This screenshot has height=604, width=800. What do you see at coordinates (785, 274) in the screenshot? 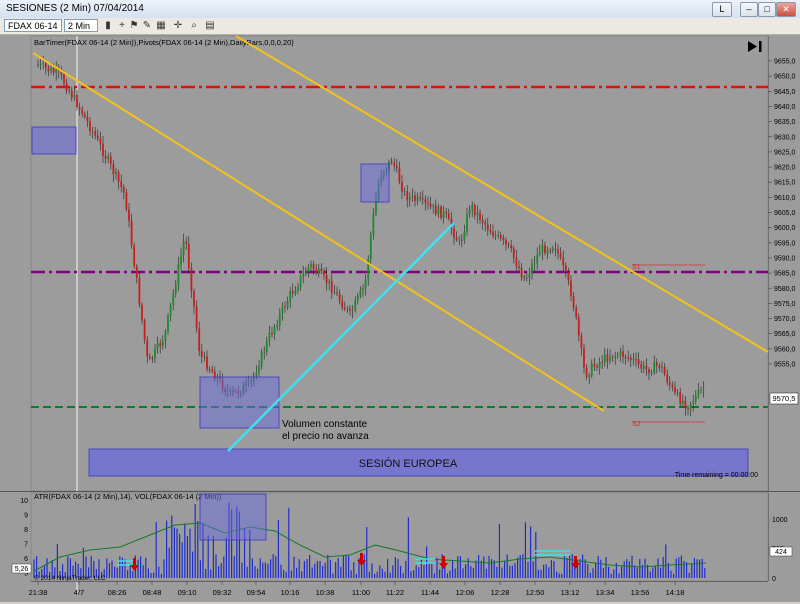
I see `price-tick-label: 9585,0` at bounding box center [785, 274].